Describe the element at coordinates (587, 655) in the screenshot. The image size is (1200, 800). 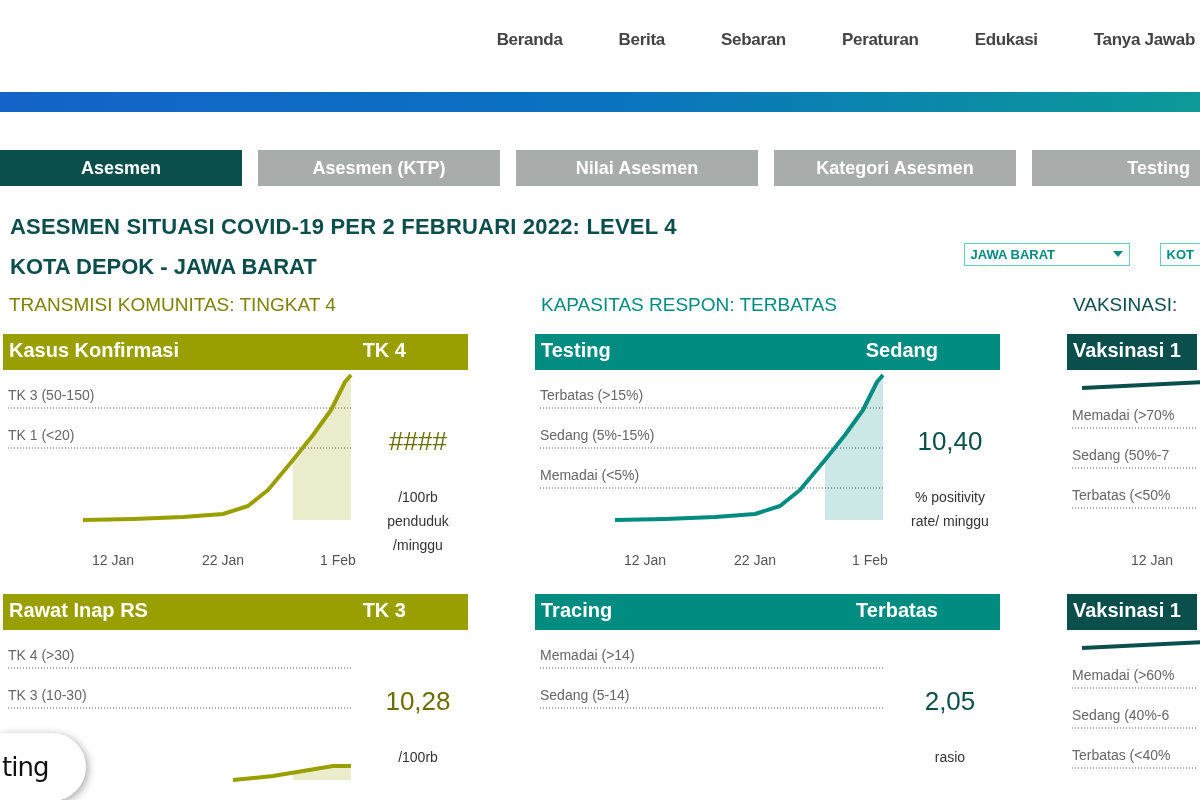
I see `threshold-label: Memadai (>14)` at that location.